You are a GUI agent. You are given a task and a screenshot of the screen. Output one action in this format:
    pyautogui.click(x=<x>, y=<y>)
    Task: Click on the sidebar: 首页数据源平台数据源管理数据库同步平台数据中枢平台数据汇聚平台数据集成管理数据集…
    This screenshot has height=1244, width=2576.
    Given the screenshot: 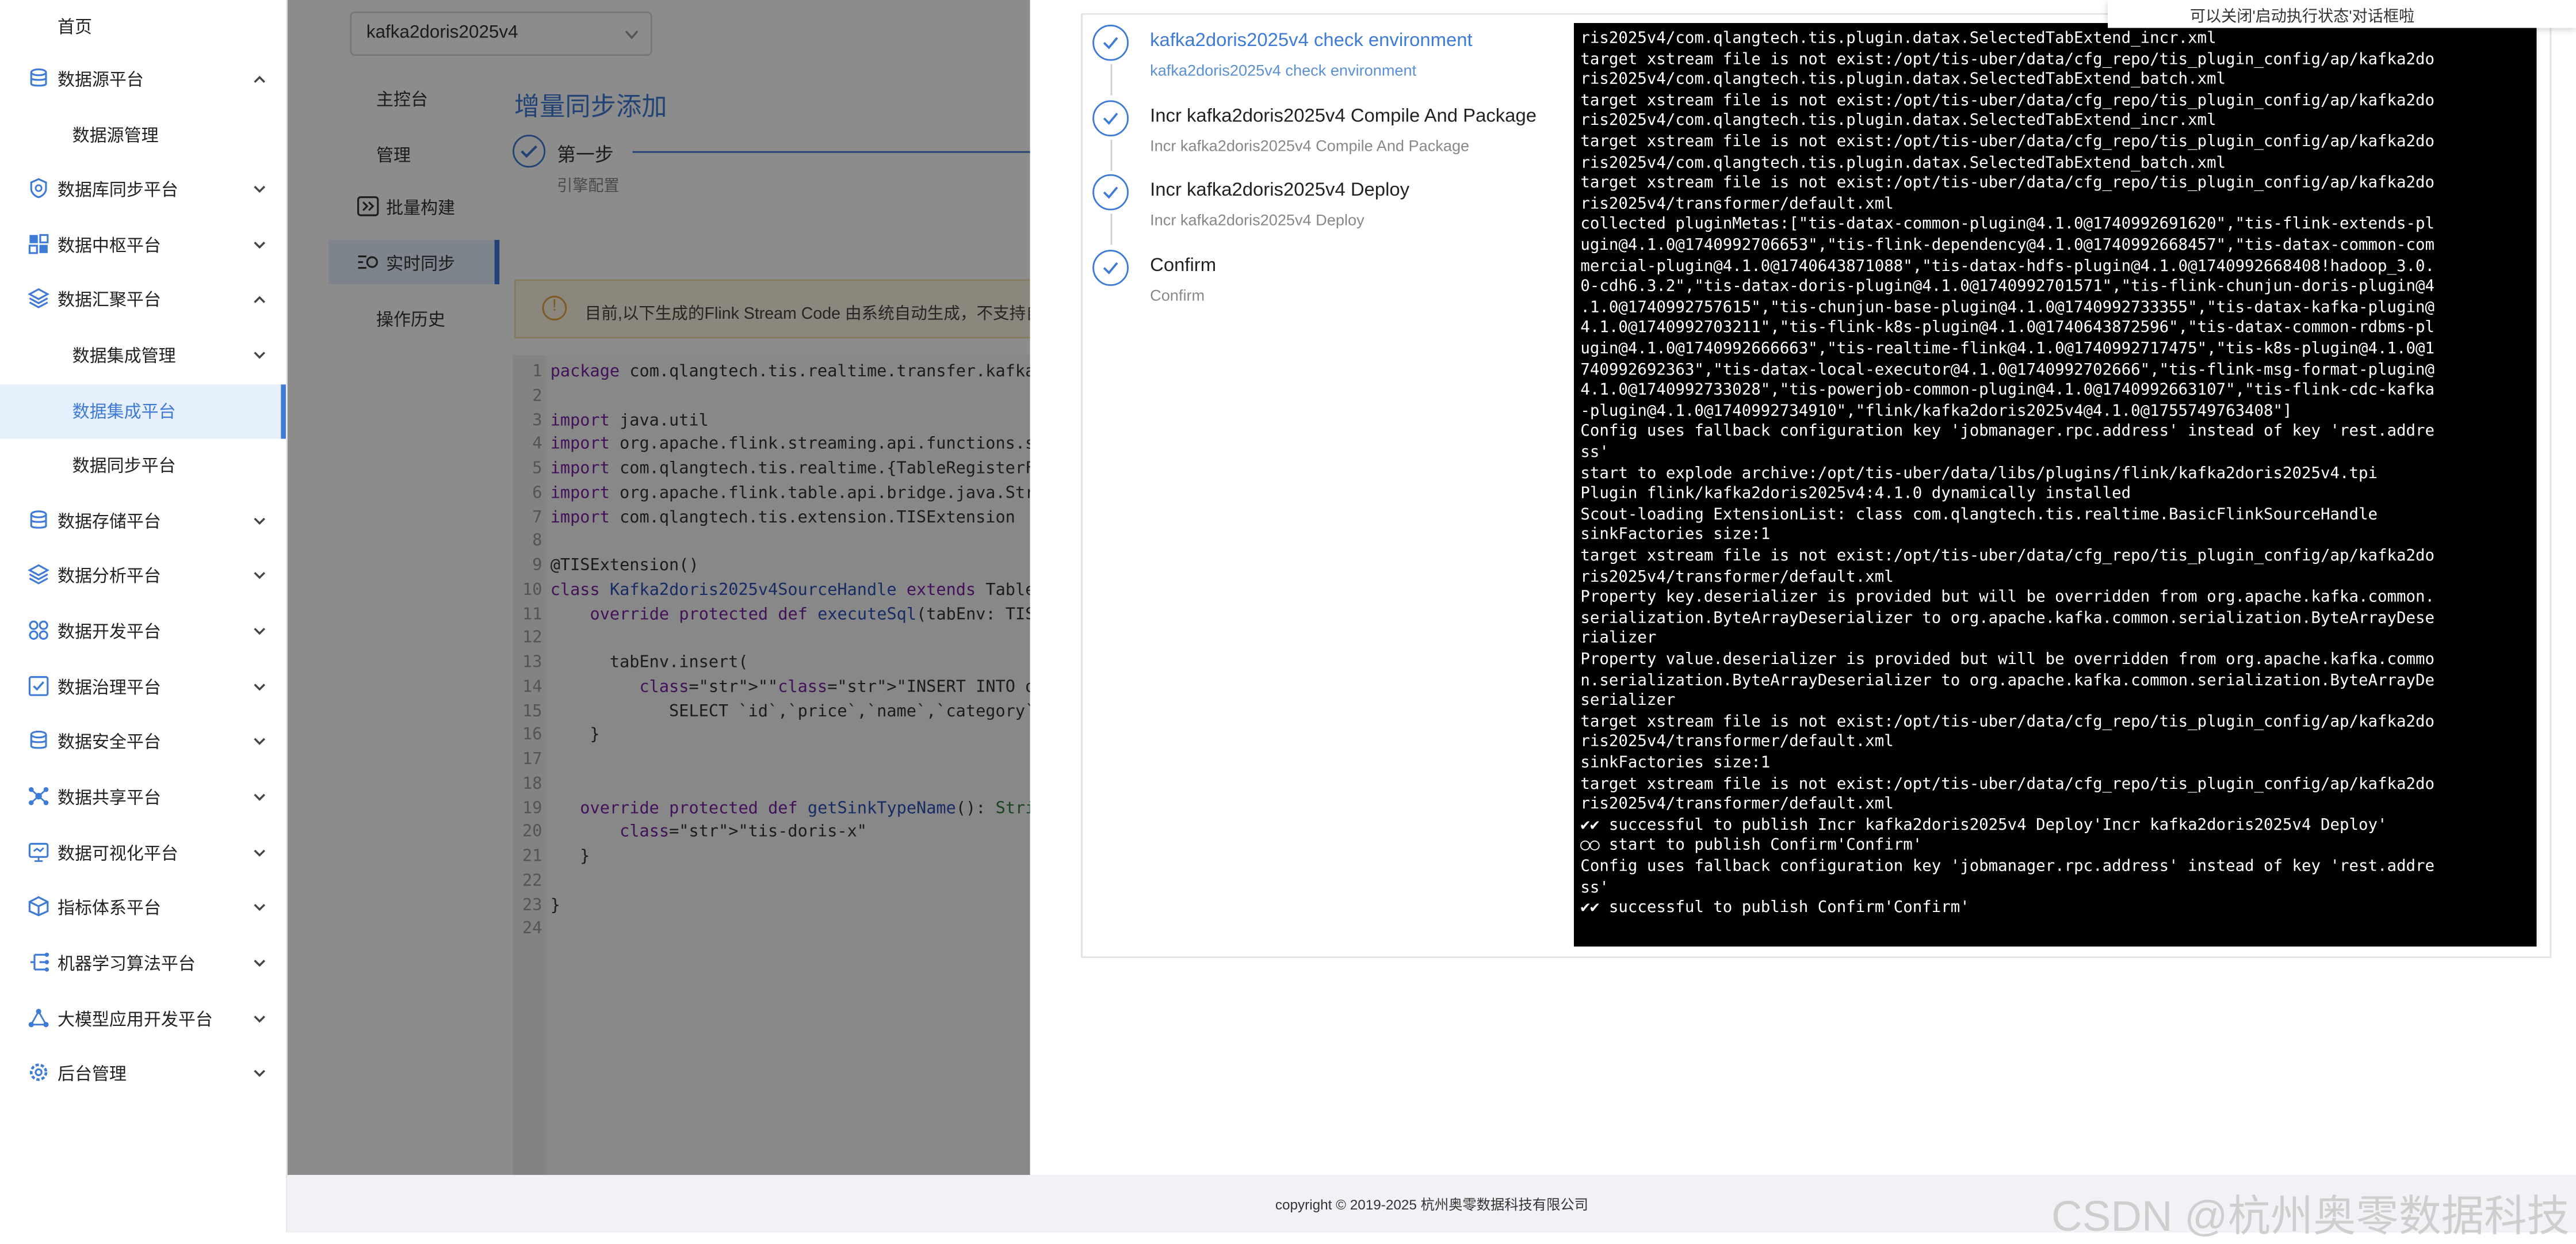 What is the action you would take?
    pyautogui.click(x=144, y=616)
    